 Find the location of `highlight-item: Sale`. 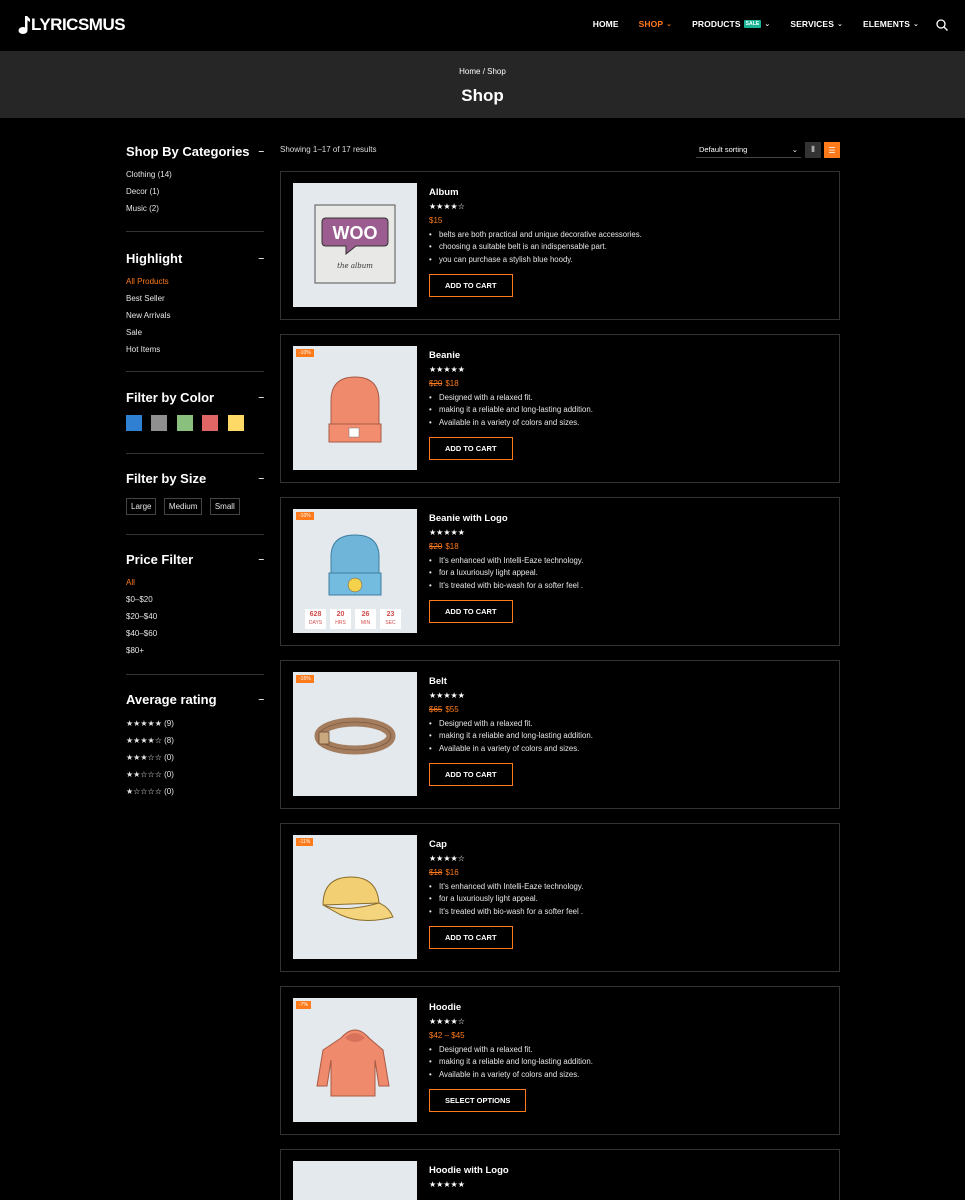

highlight-item: Sale is located at coordinates (195, 332).